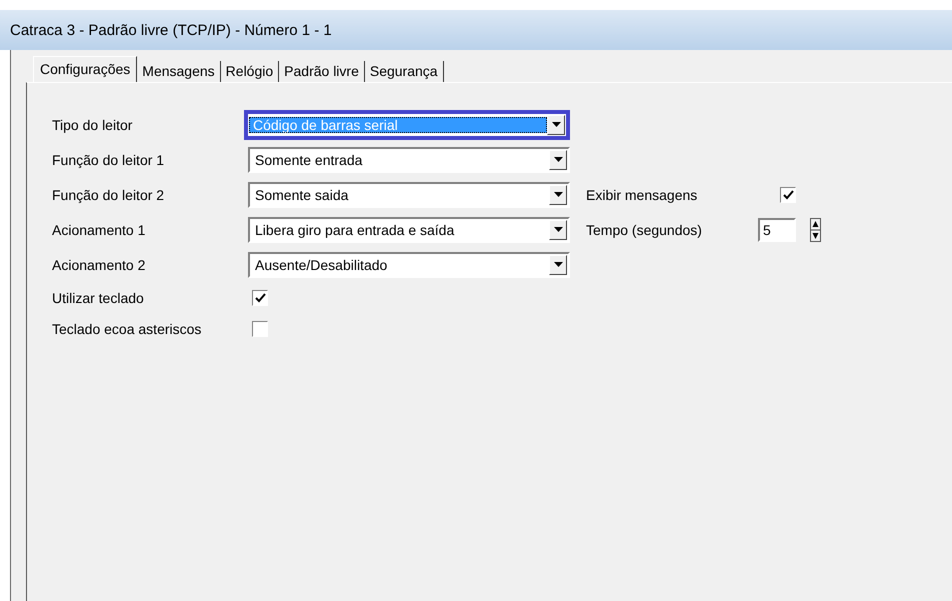 The width and height of the screenshot is (952, 601). What do you see at coordinates (127, 328) in the screenshot?
I see `field-label: Teclado ecoa asteriscos` at bounding box center [127, 328].